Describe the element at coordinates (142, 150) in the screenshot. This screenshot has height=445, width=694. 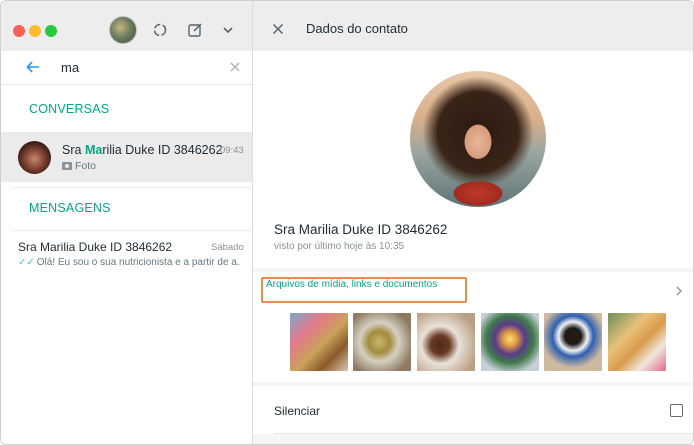
I see `chat-name: Sra Marilia Duke ID 3846262` at that location.